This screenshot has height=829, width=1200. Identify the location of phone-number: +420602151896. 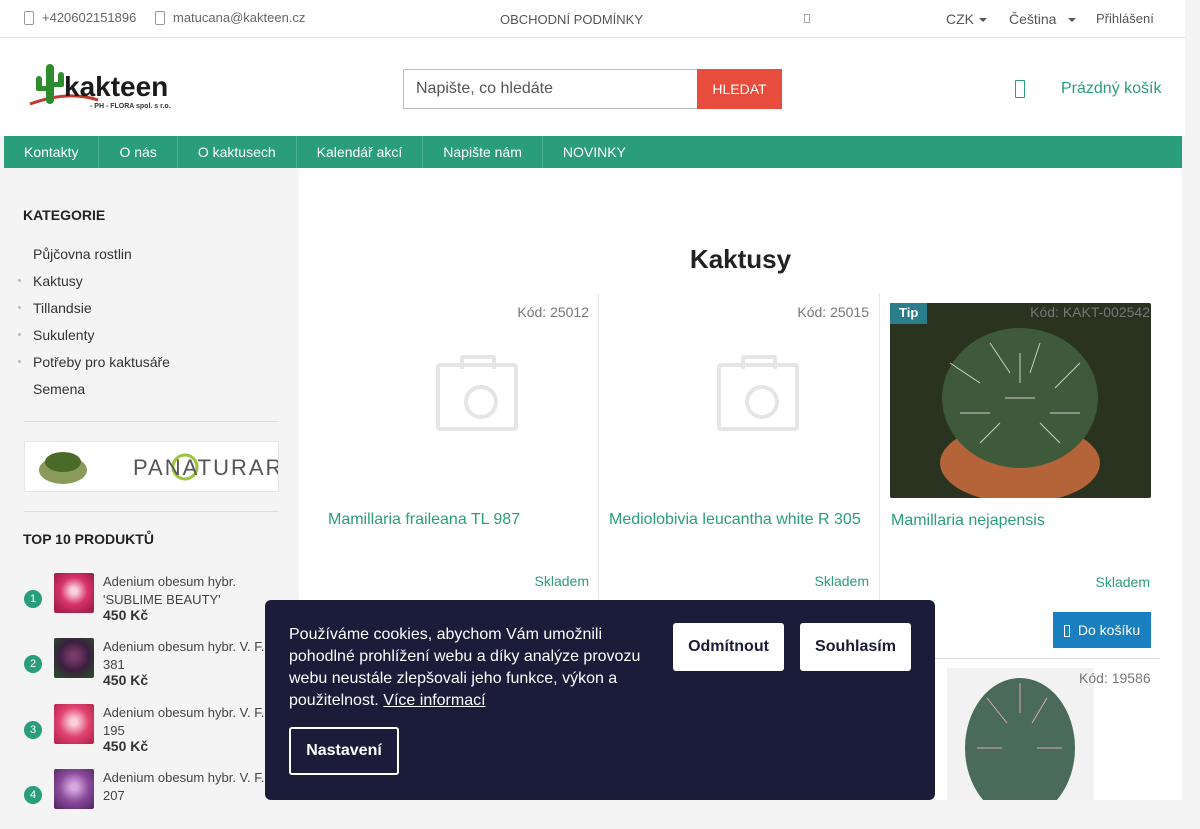
(89, 17).